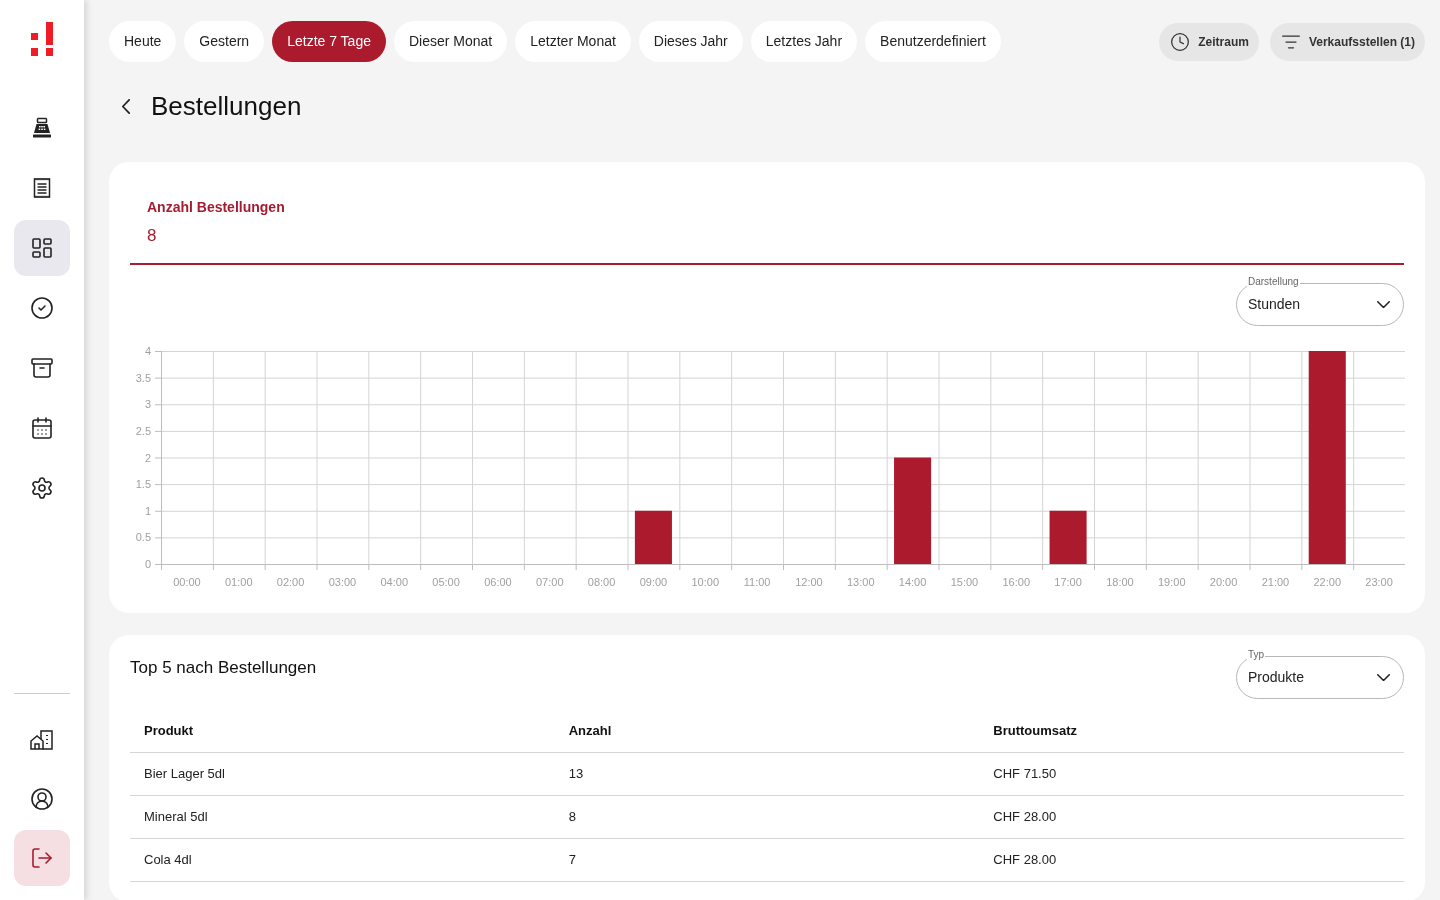 This screenshot has width=1440, height=900. I want to click on archive-box-icon, so click(42, 368).